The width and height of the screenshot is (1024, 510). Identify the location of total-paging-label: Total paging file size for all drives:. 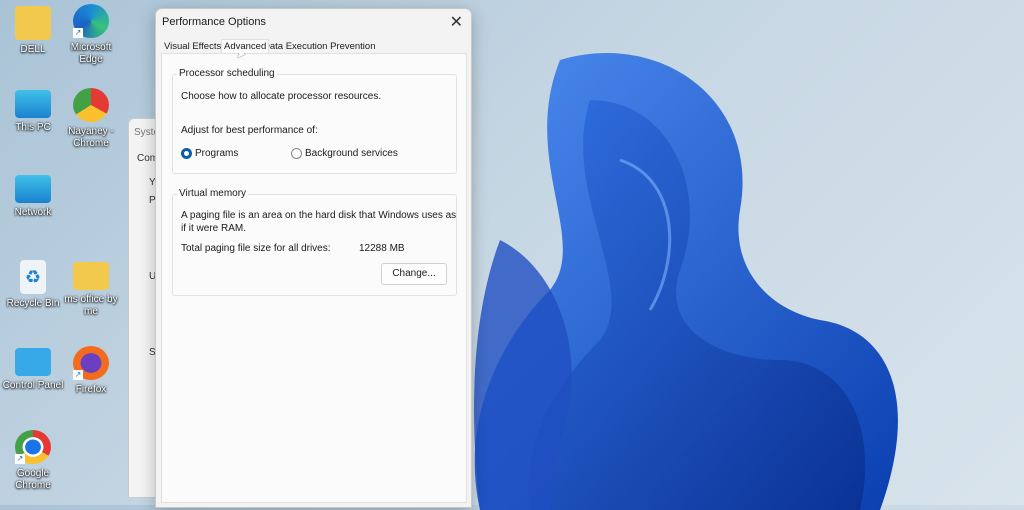
(256, 248).